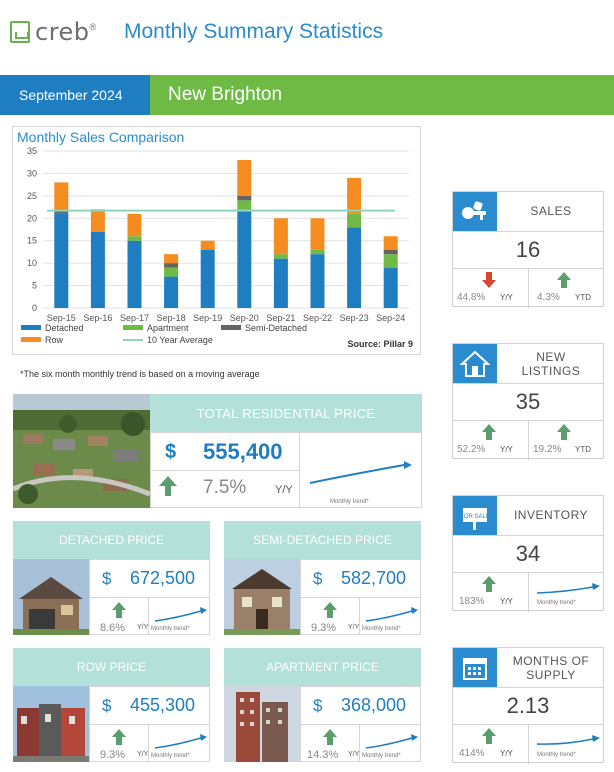 Image resolution: width=614 pixels, height=772 pixels. I want to click on row-house-photo, so click(51, 724).